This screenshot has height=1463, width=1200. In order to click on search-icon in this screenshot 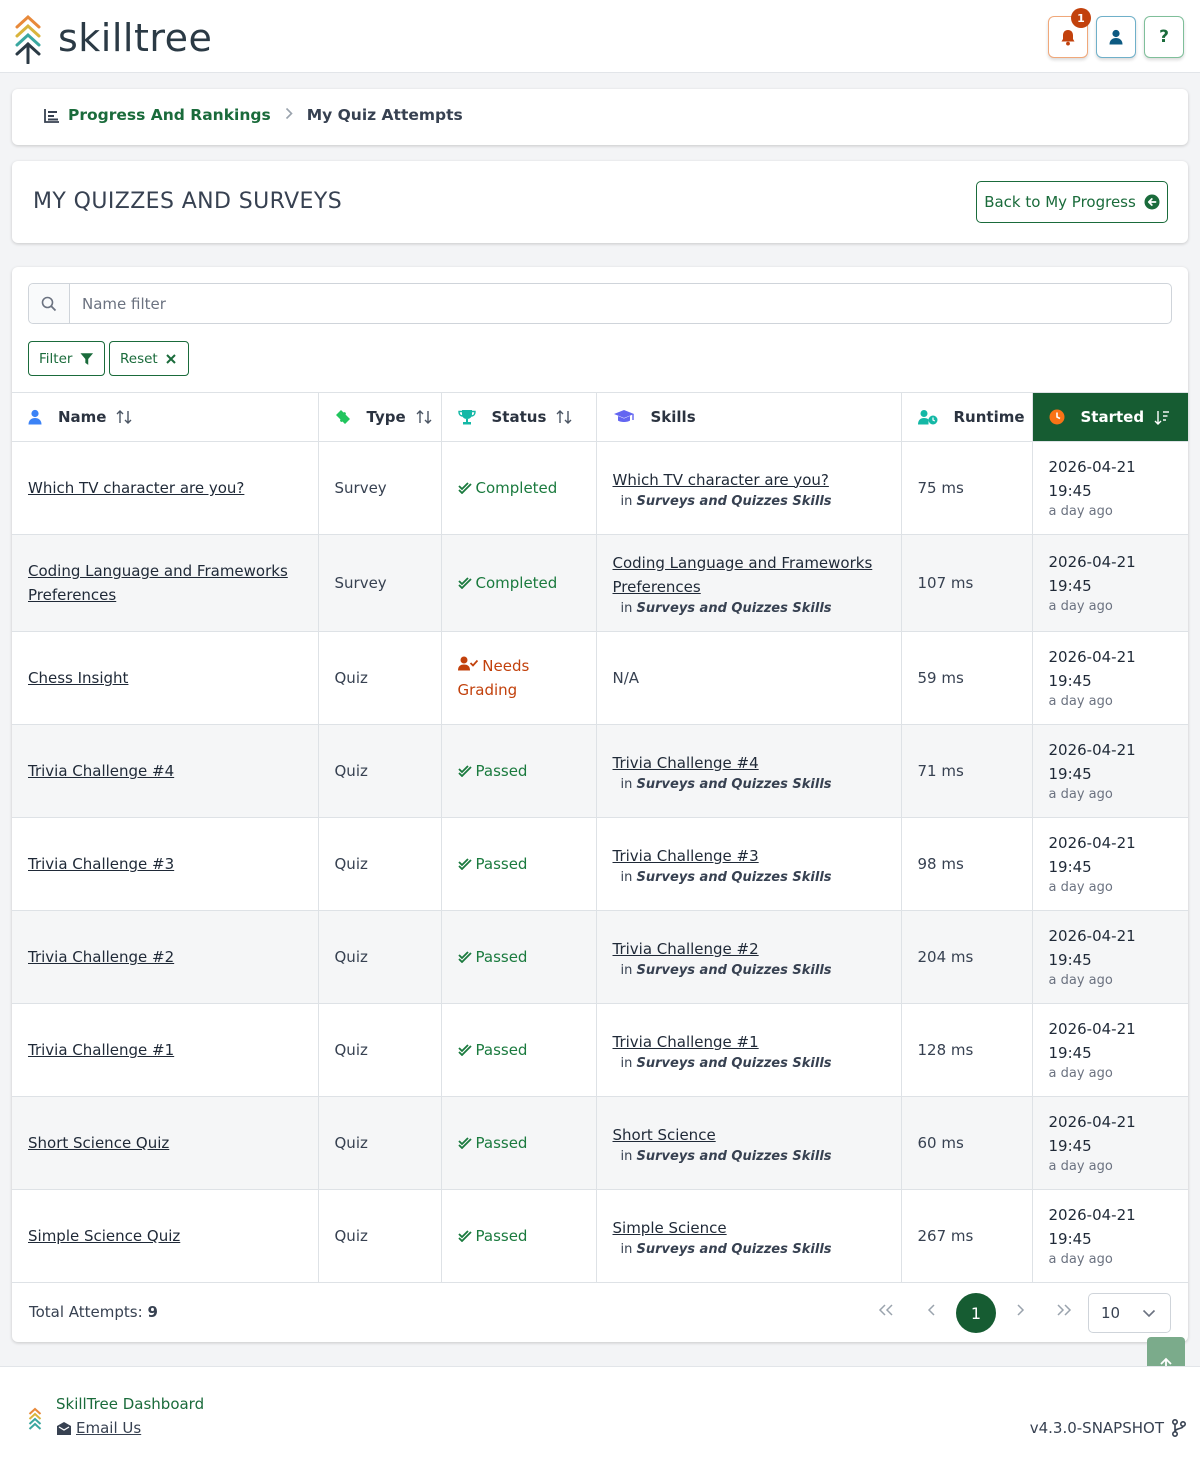, I will do `click(49, 303)`.